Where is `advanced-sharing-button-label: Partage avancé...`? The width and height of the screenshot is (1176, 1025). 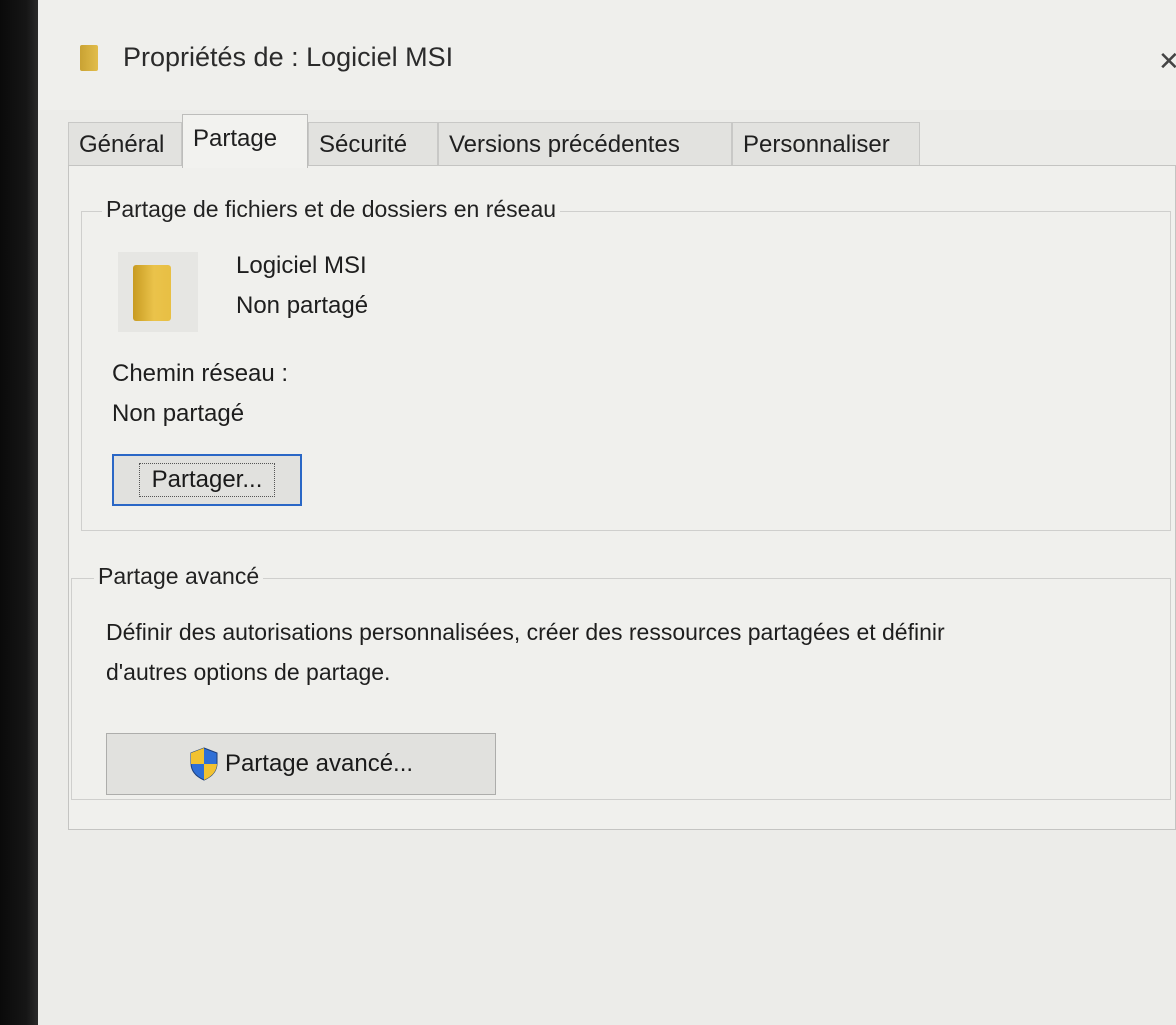
advanced-sharing-button-label: Partage avancé... is located at coordinates (319, 763).